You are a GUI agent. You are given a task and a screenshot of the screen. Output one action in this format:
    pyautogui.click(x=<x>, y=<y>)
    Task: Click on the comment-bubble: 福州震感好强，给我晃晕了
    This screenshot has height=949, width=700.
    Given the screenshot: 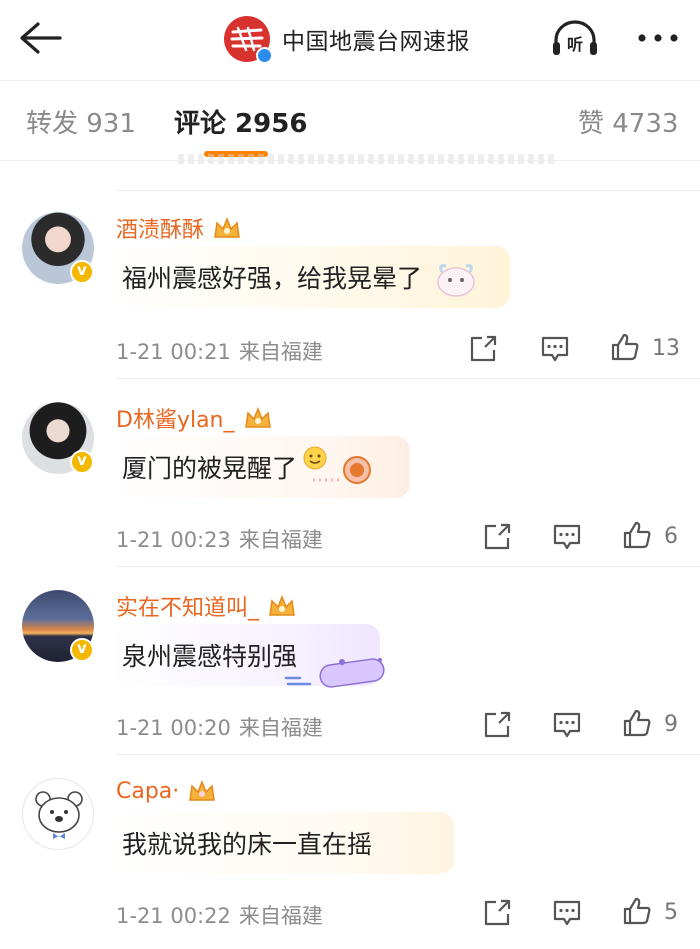 What is the action you would take?
    pyautogui.click(x=310, y=277)
    